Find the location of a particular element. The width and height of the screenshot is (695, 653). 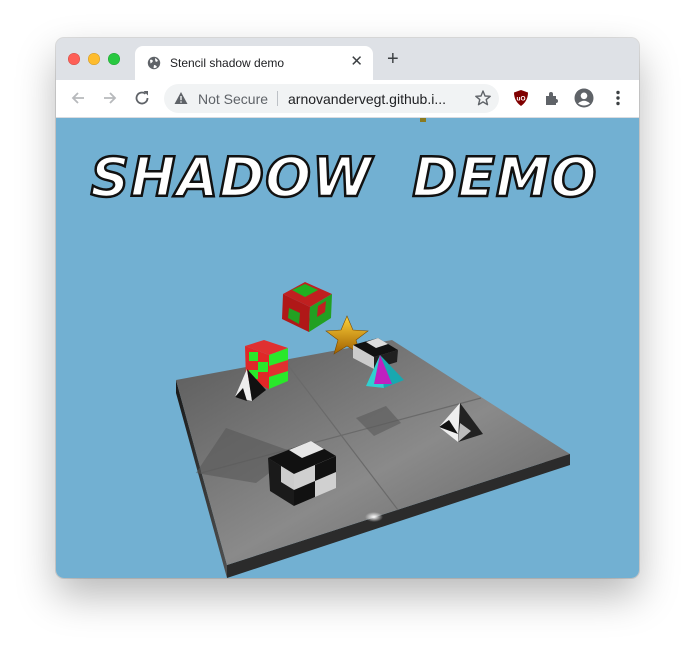

bookmark-star-icon is located at coordinates (483, 98).